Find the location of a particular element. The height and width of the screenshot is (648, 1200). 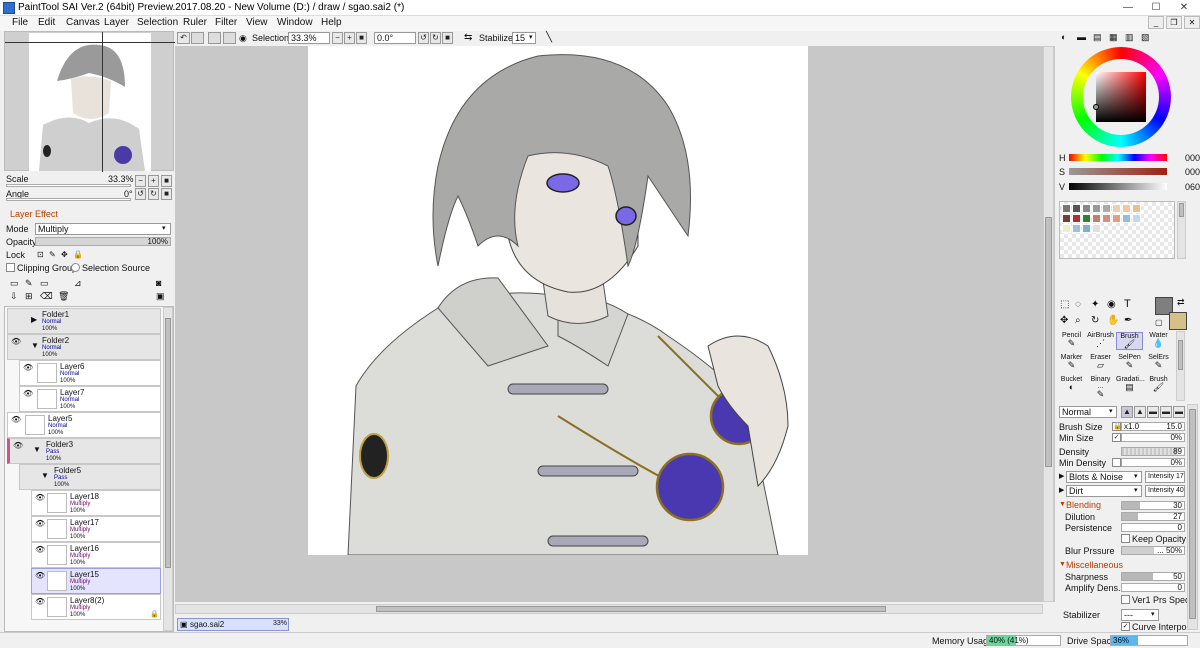

brush-size-slider: x1.0 15.0 is located at coordinates (1153, 426).